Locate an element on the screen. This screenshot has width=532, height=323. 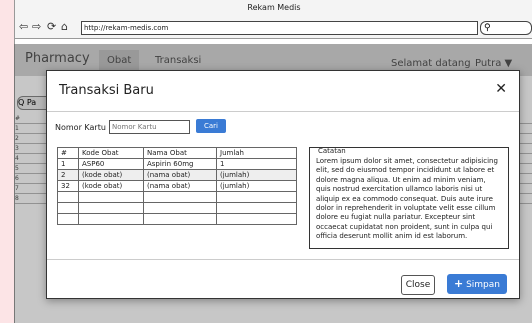
table-row: 2 (kode obat) (nama obat) (jumlah) is located at coordinates (177, 175).